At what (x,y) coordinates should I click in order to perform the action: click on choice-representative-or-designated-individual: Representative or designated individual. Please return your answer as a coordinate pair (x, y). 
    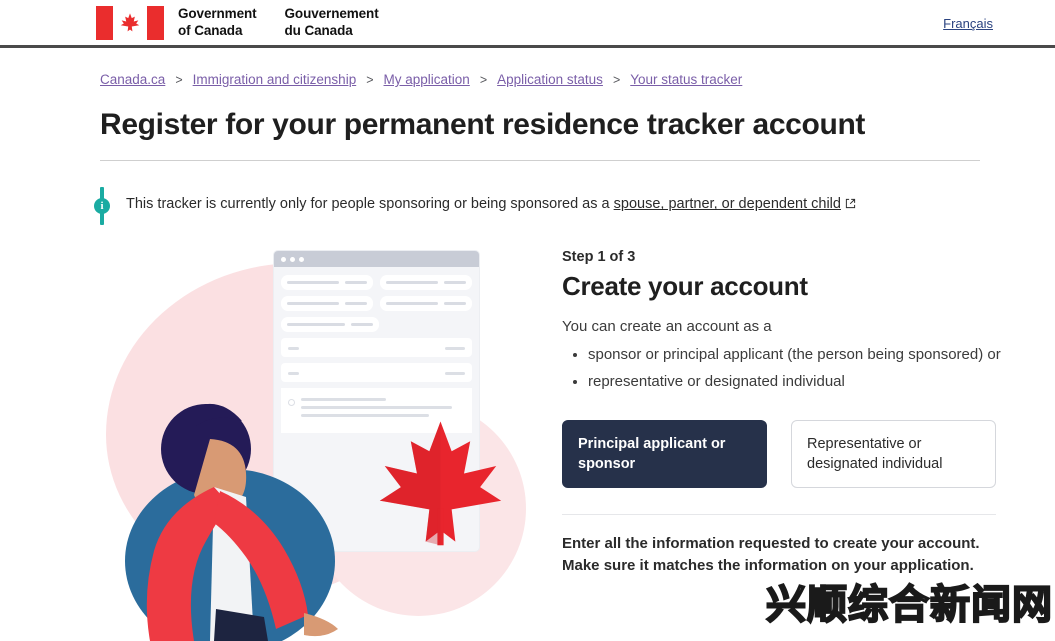
    Looking at the image, I should click on (893, 453).